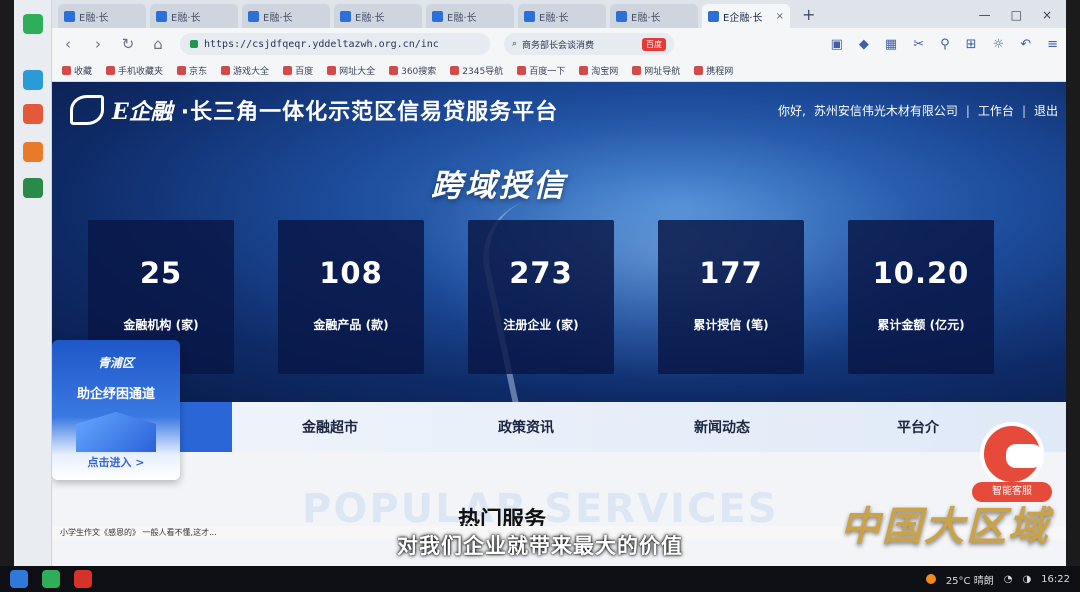  I want to click on window-controls: — □ ×, so click(1022, 18).